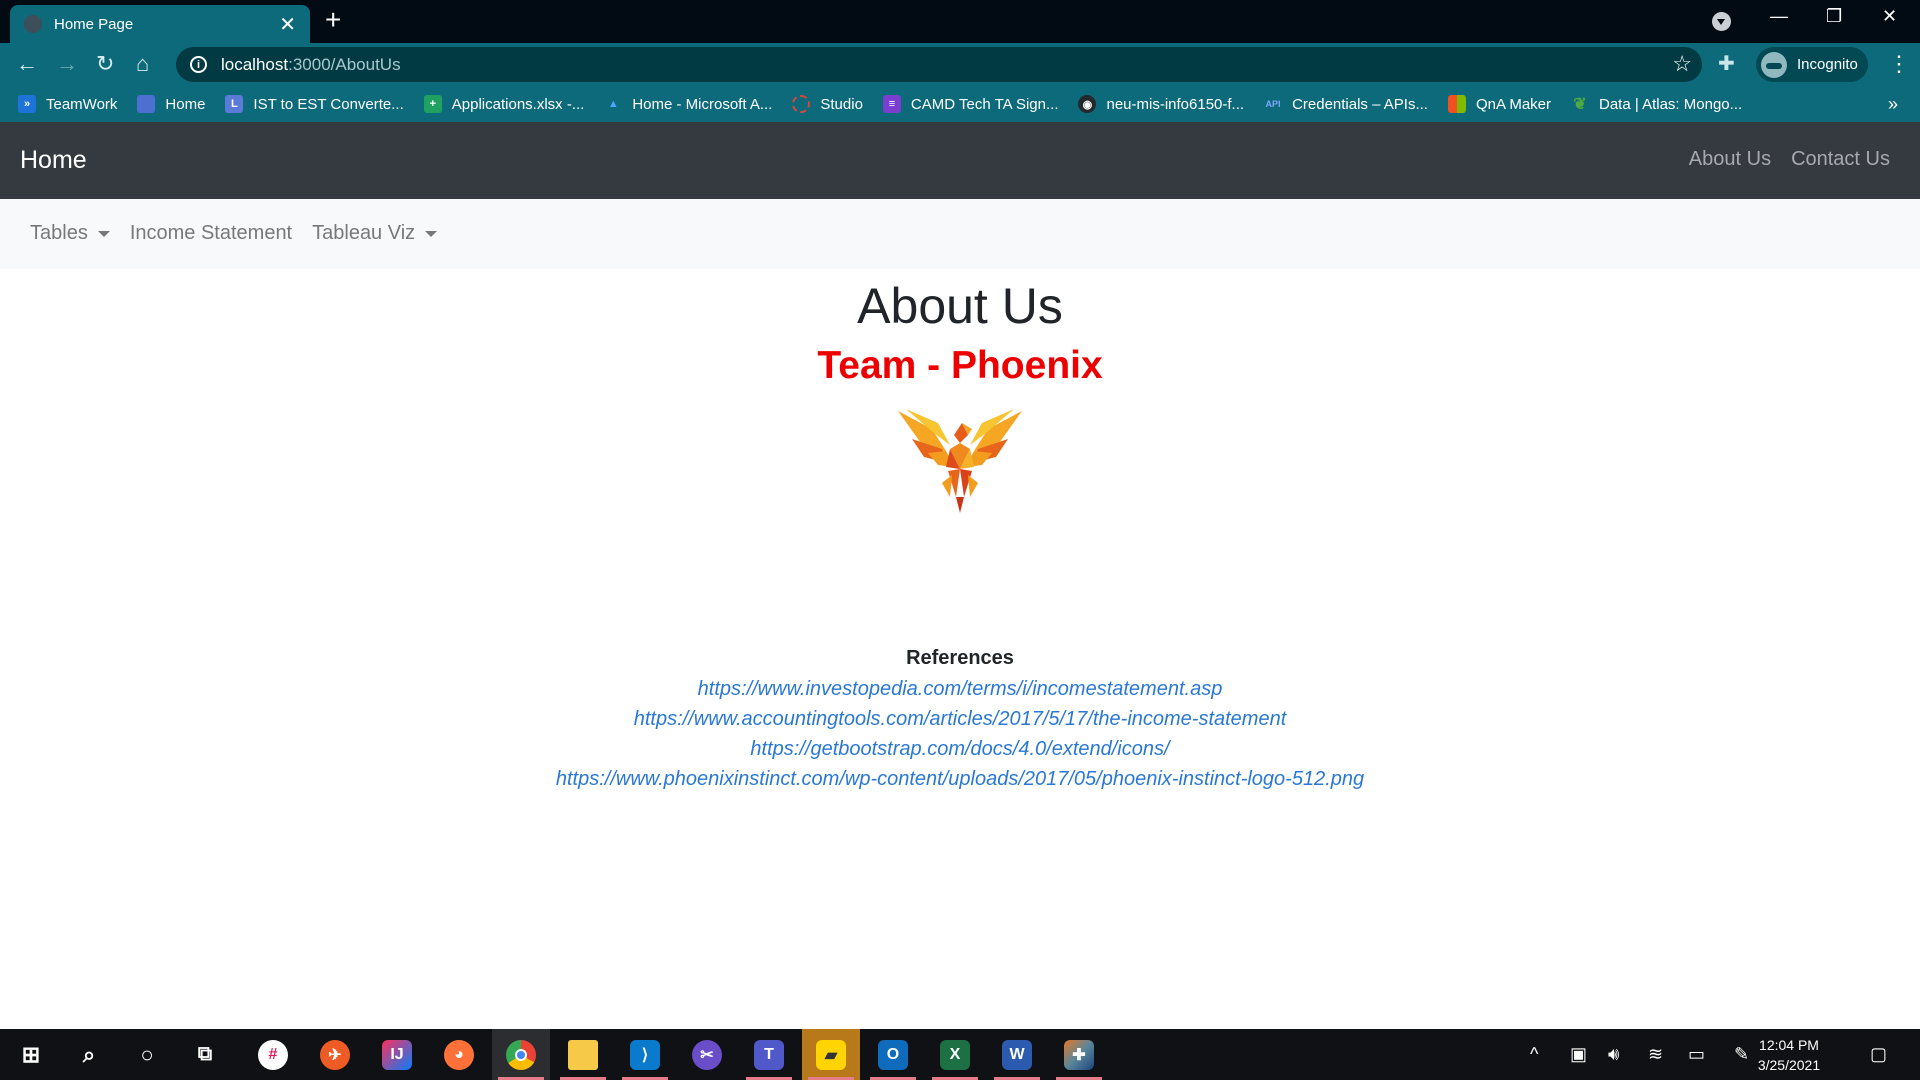 The image size is (1920, 1080). I want to click on mongodb-icon: ❦, so click(1580, 104).